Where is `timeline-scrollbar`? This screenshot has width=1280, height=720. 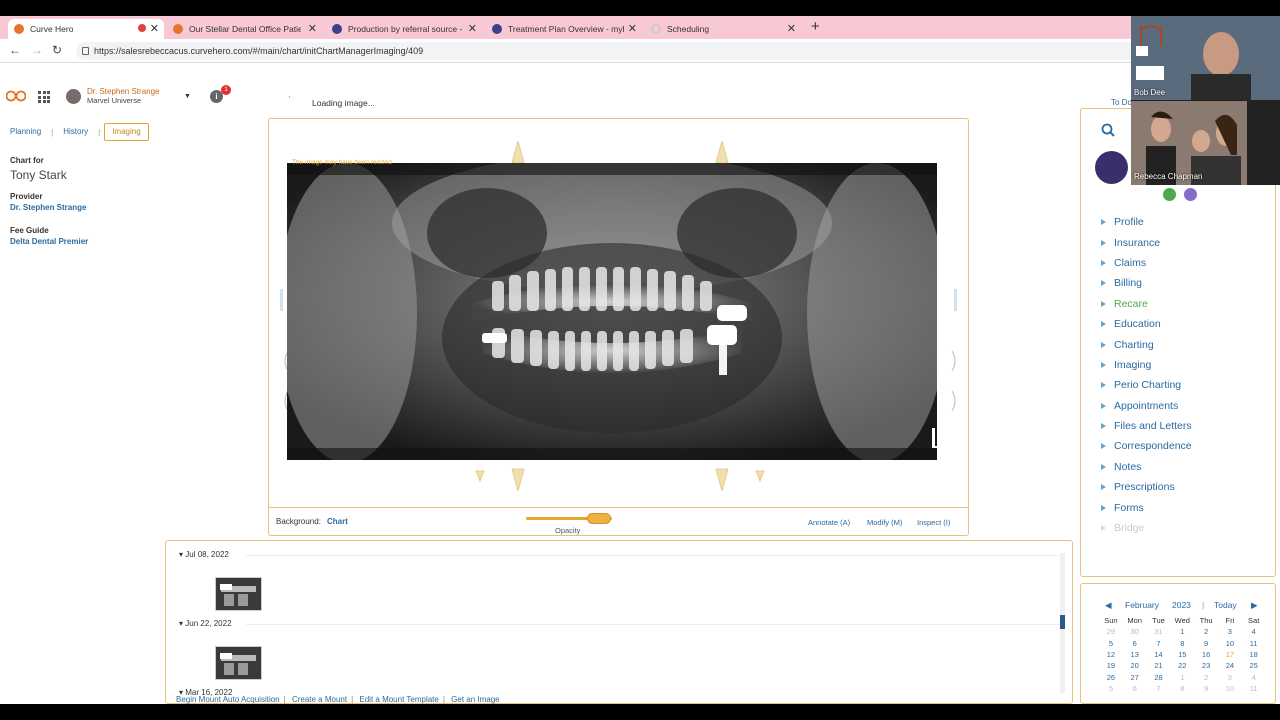
timeline-scrollbar is located at coordinates (1062, 623).